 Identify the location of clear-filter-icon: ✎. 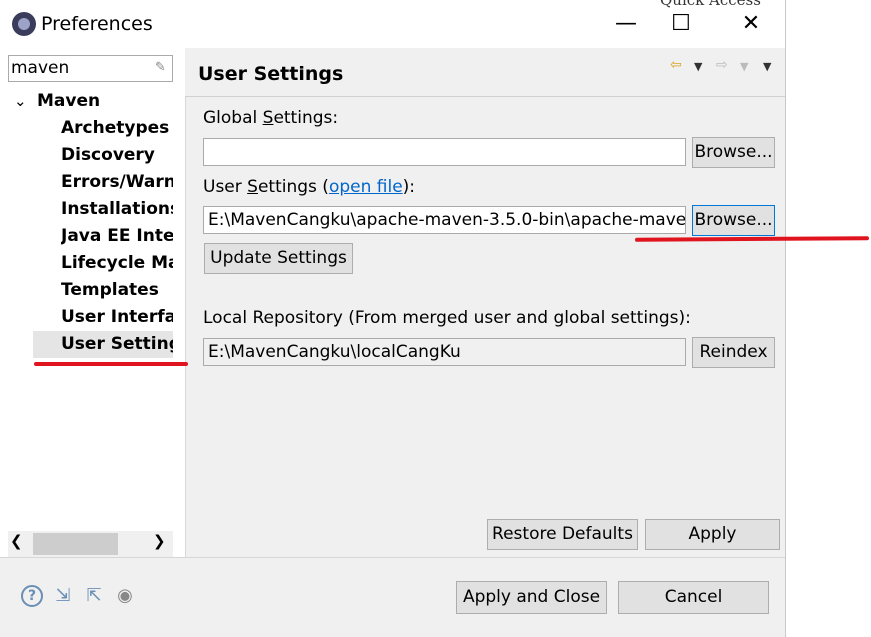
(160, 67).